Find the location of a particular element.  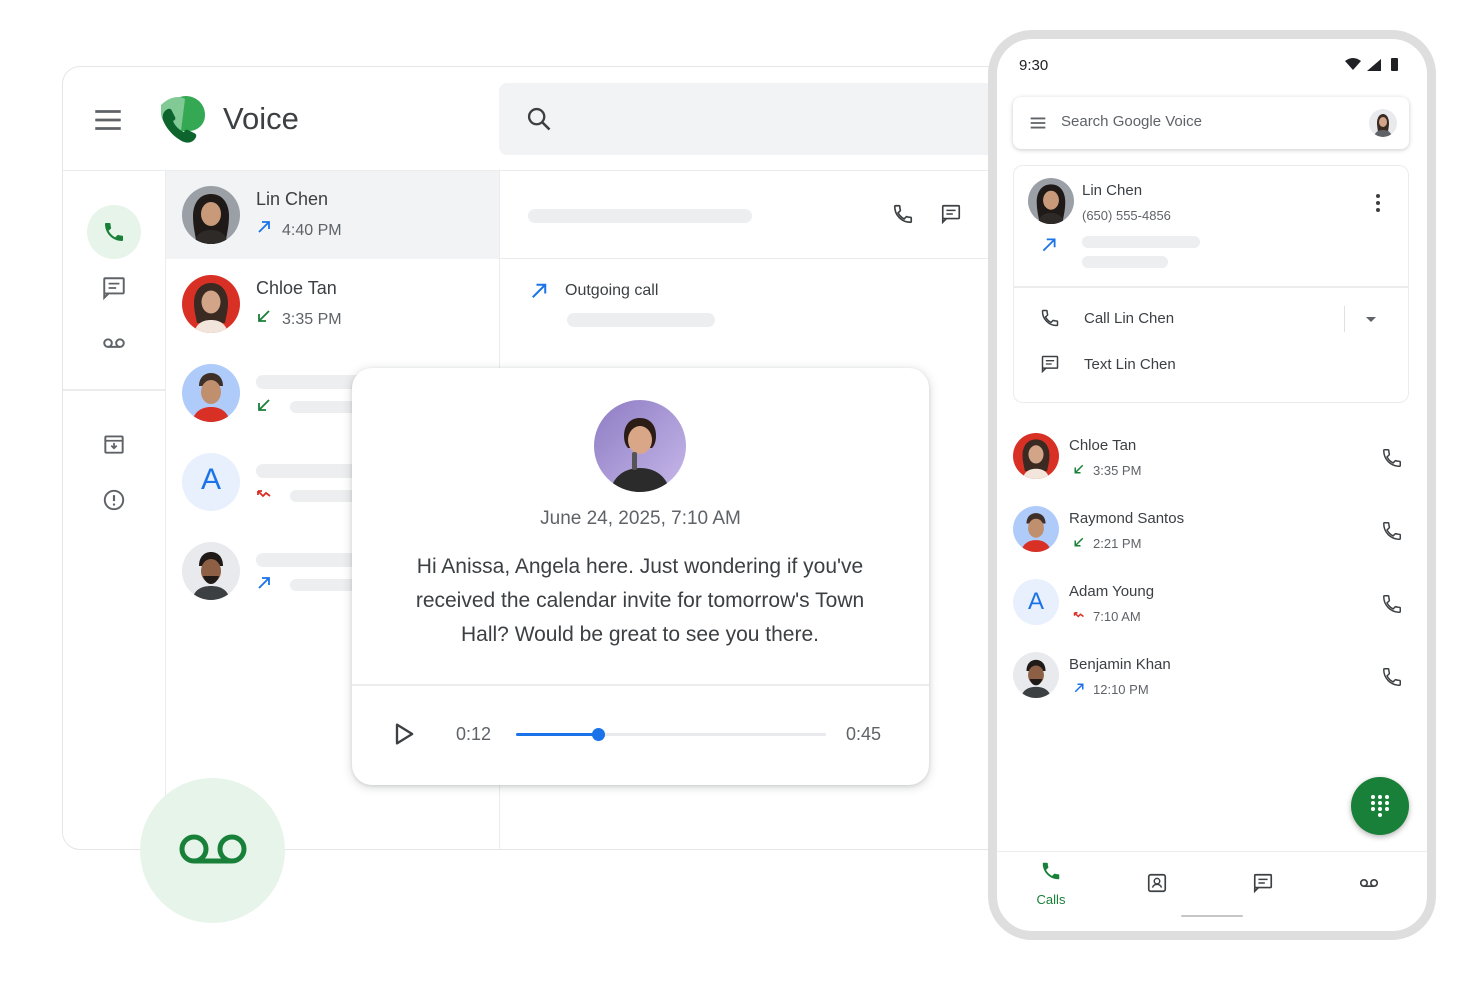

phone-call-row-benjamin-khan: Benjamin Khan 12:10 PM is located at coordinates (1212, 676).